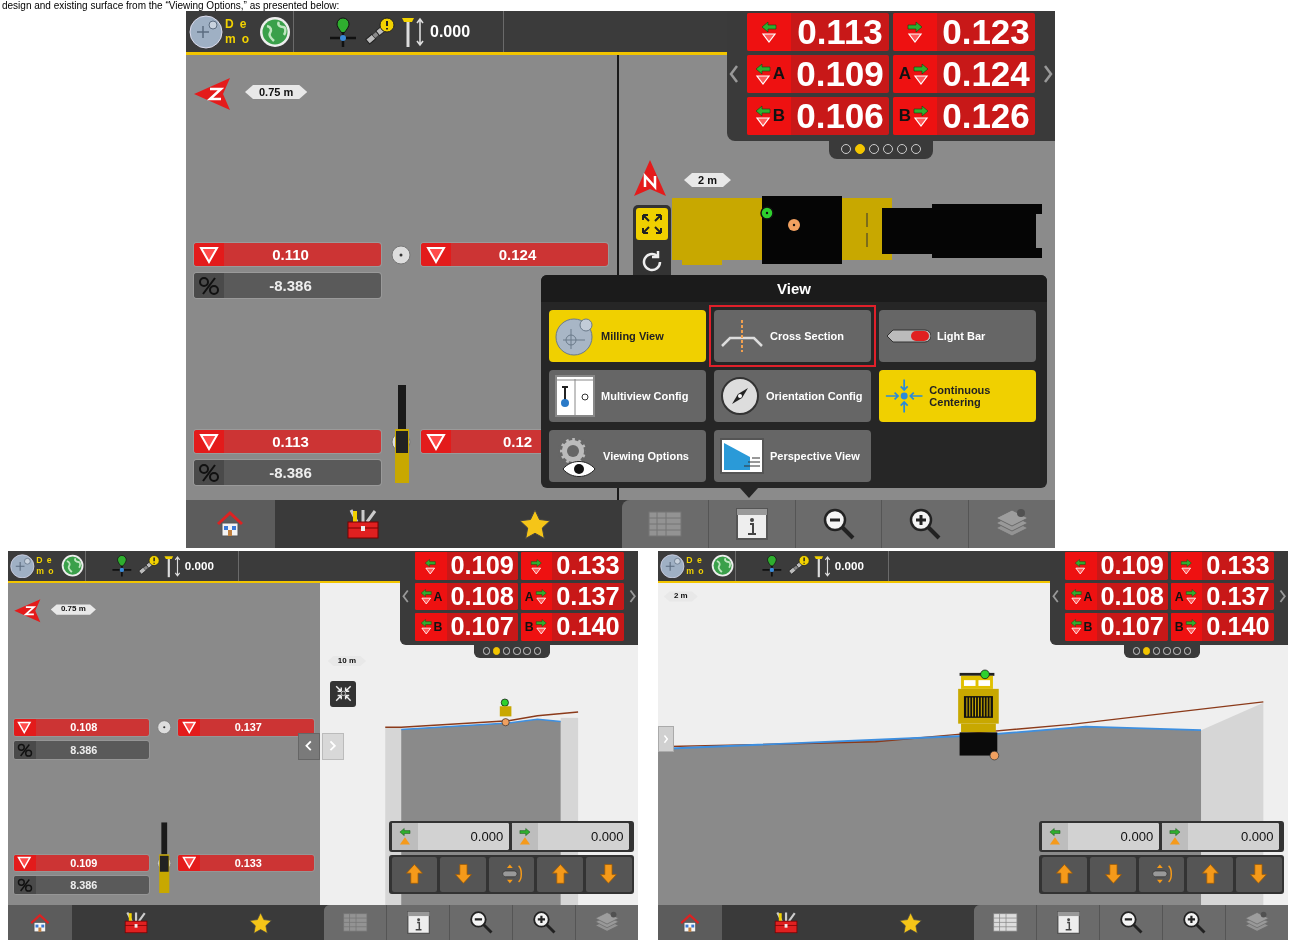 The image size is (1303, 942). Describe the element at coordinates (627, 396) in the screenshot. I see `menu-item: Multiview Config` at that location.